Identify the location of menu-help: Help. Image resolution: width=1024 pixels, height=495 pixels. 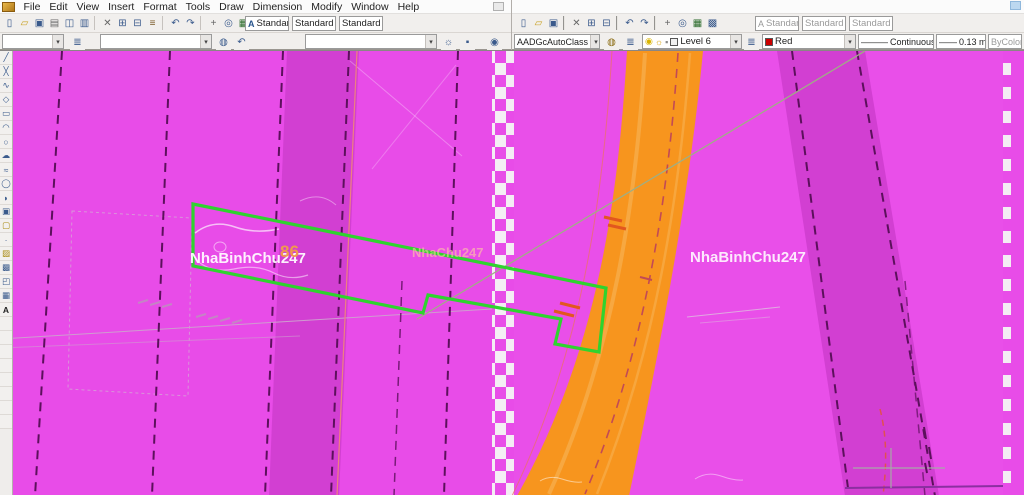
(408, 7).